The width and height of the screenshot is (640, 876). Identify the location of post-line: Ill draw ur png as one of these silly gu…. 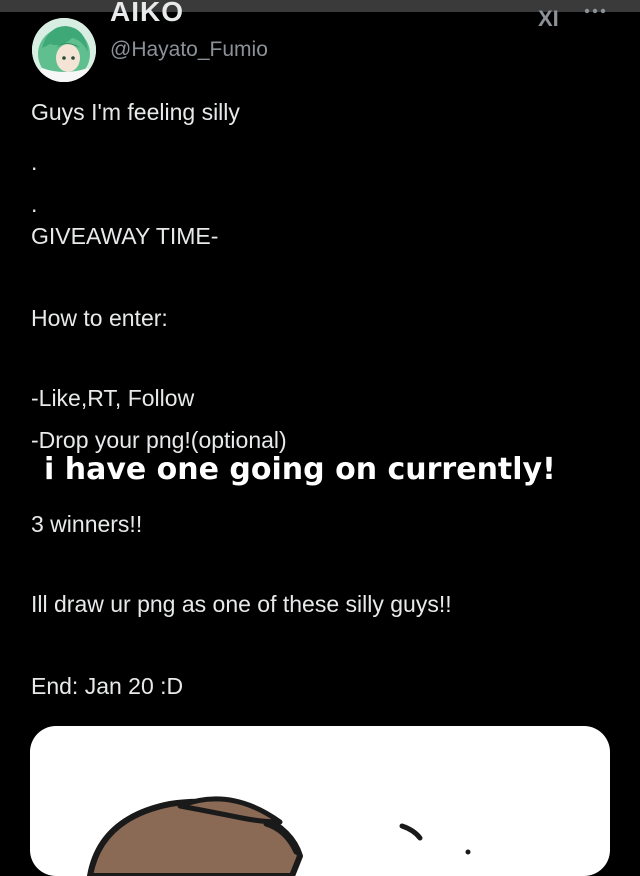
(241, 604).